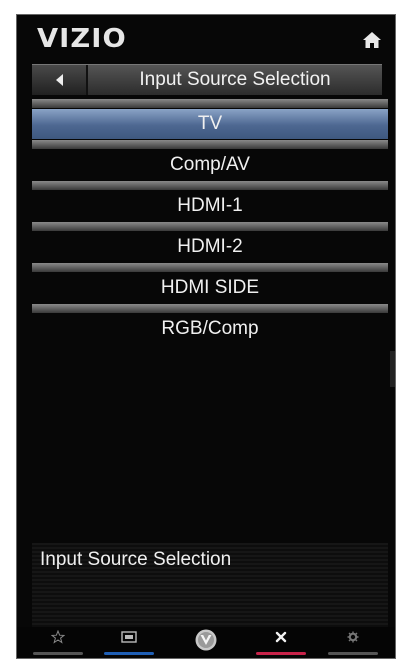  I want to click on remote-button-bar, so click(206, 642).